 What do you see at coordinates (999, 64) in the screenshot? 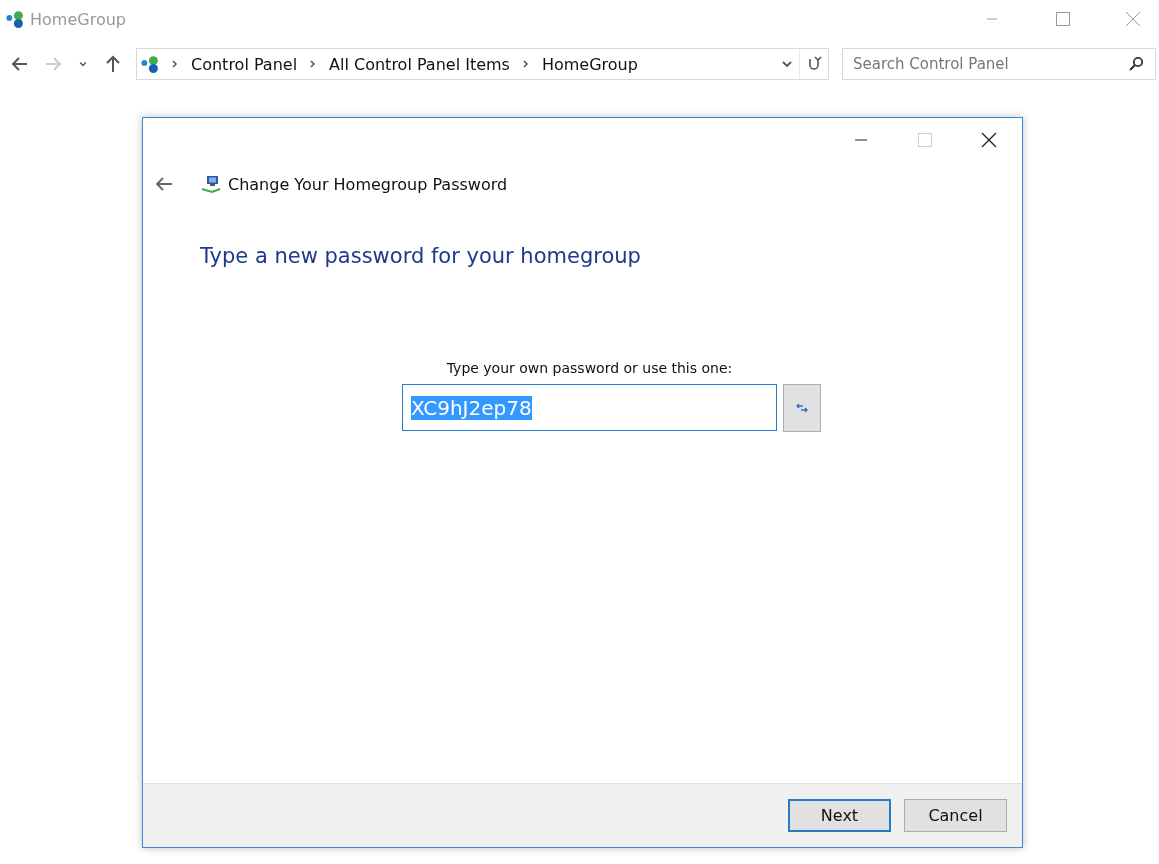
I see `search-field: Search Control Panel` at bounding box center [999, 64].